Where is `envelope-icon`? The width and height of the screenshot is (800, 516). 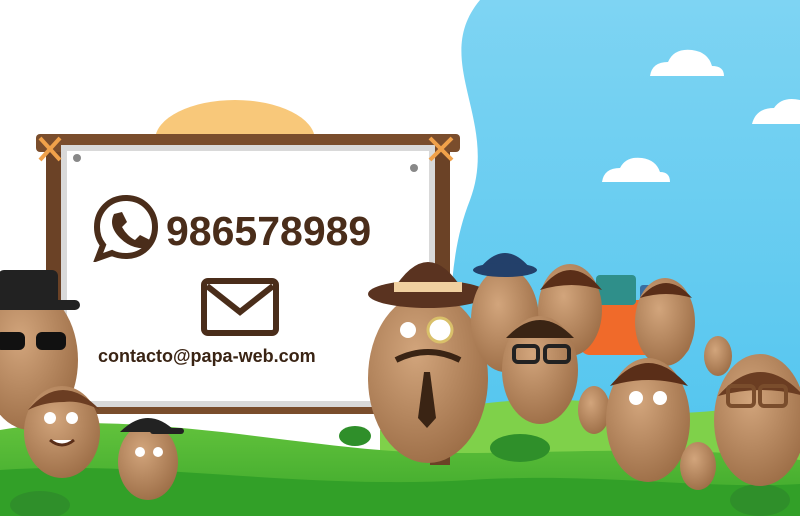 envelope-icon is located at coordinates (240, 307).